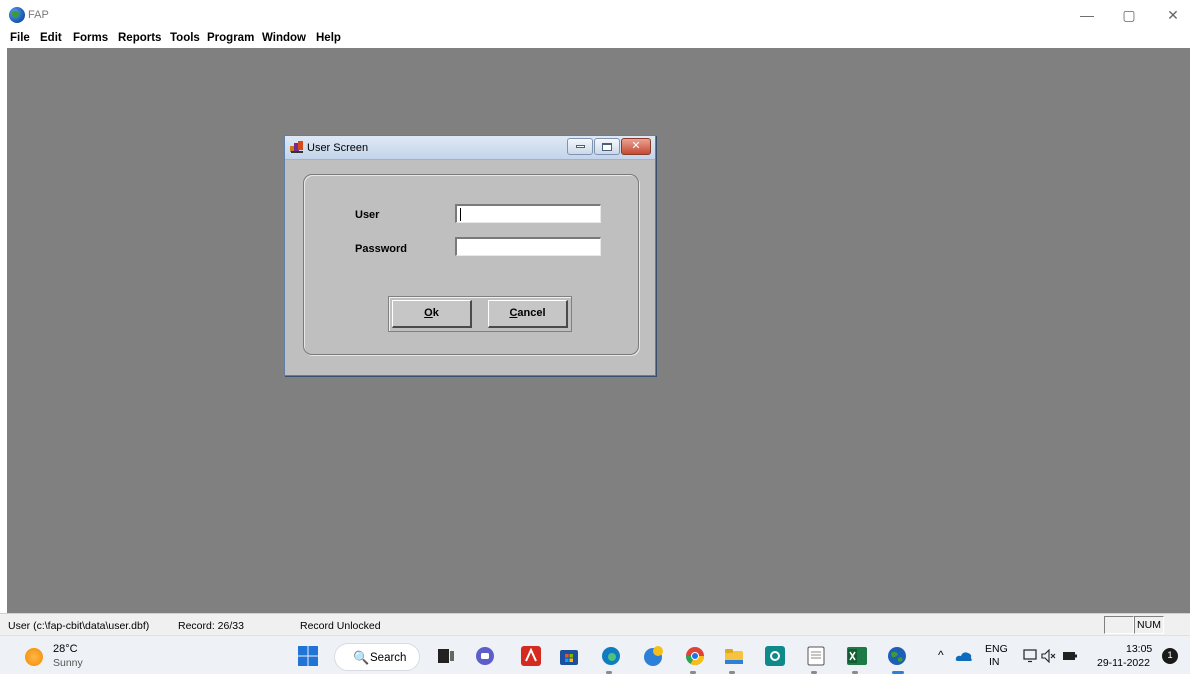 The width and height of the screenshot is (1190, 674). What do you see at coordinates (471, 264) in the screenshot?
I see `login-panel: User Password Ok Cancel` at bounding box center [471, 264].